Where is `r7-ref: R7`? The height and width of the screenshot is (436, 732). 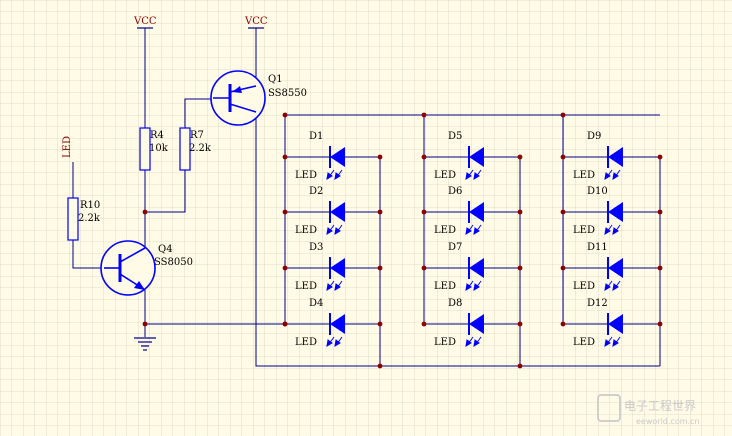
r7-ref: R7 is located at coordinates (197, 135).